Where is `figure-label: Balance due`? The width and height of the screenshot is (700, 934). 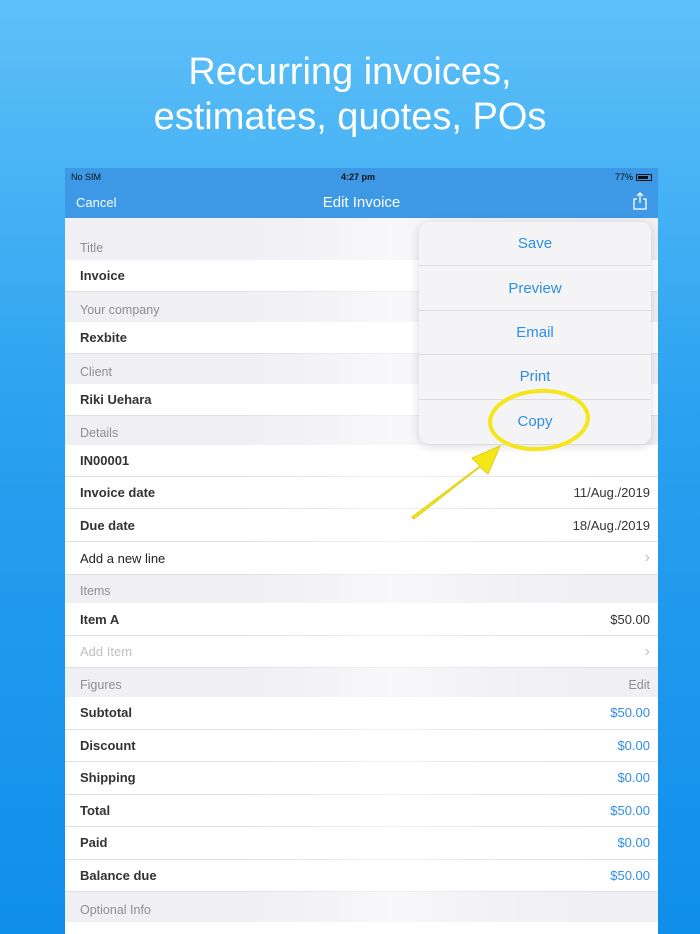
figure-label: Balance due is located at coordinates (118, 875).